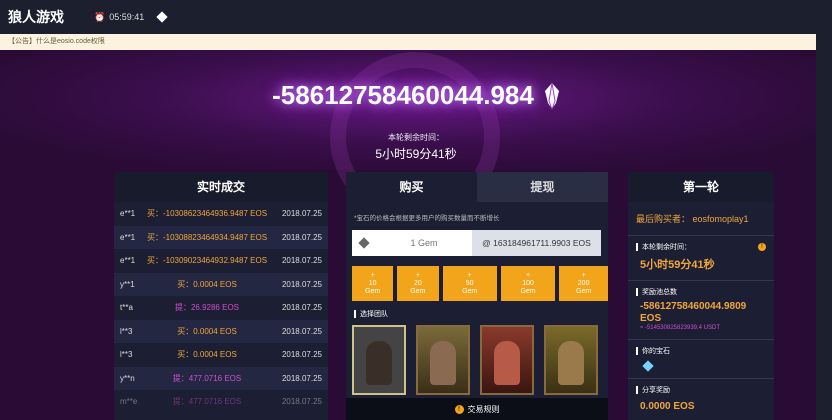  Describe the element at coordinates (656, 390) in the screenshot. I see `share-reward-label: 分享奖励` at that location.